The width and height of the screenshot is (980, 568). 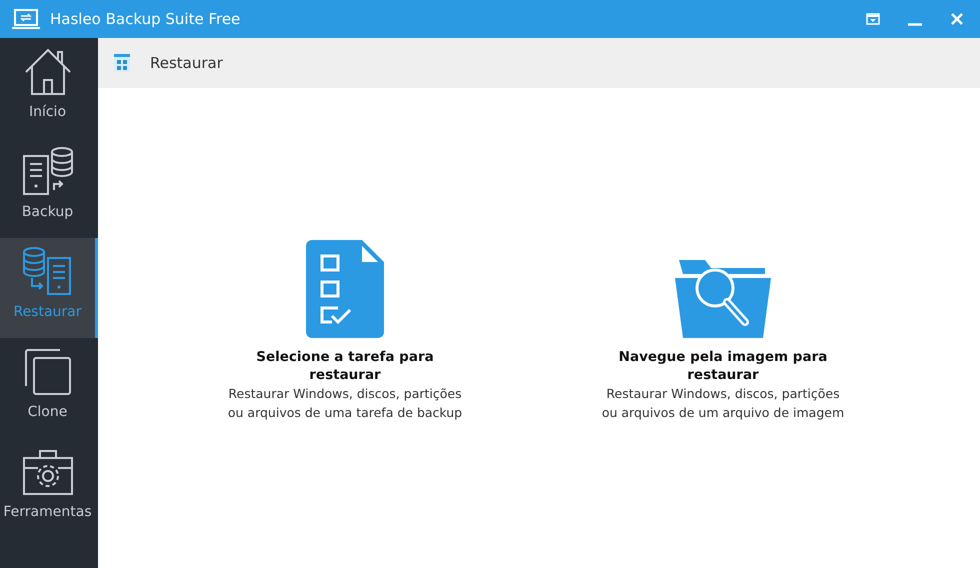 I want to click on page-title: Restaurar, so click(x=186, y=63).